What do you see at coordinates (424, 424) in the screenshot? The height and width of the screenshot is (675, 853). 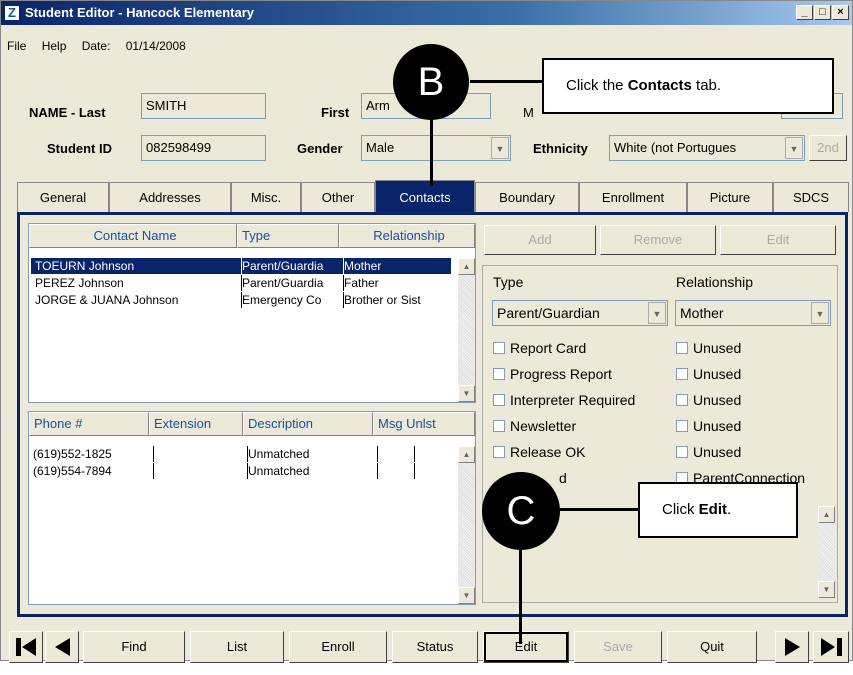 I see `column-header-msg-unlst: Msg Unlst` at bounding box center [424, 424].